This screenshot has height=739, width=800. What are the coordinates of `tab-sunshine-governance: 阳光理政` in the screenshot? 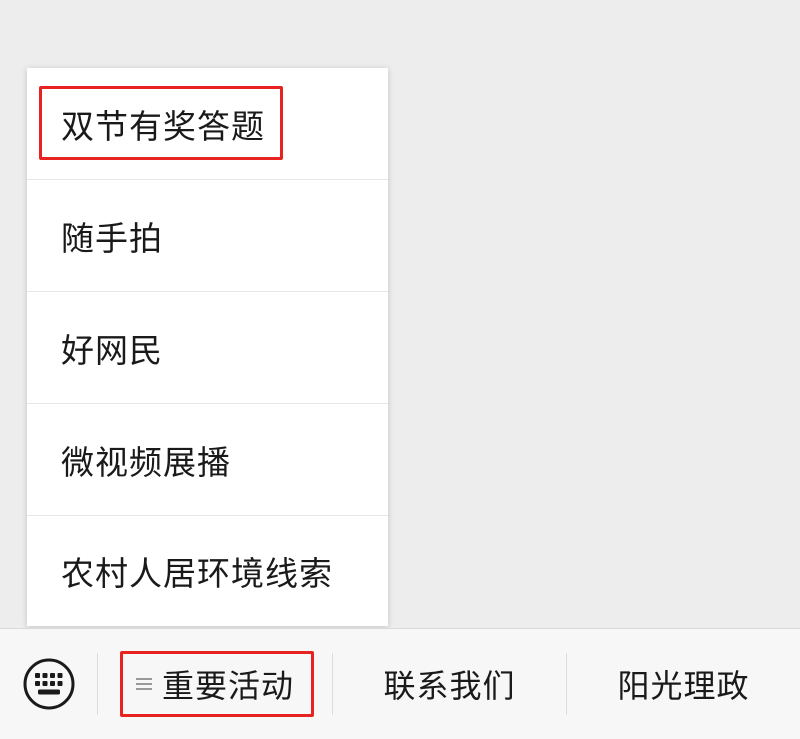 It's located at (683, 684).